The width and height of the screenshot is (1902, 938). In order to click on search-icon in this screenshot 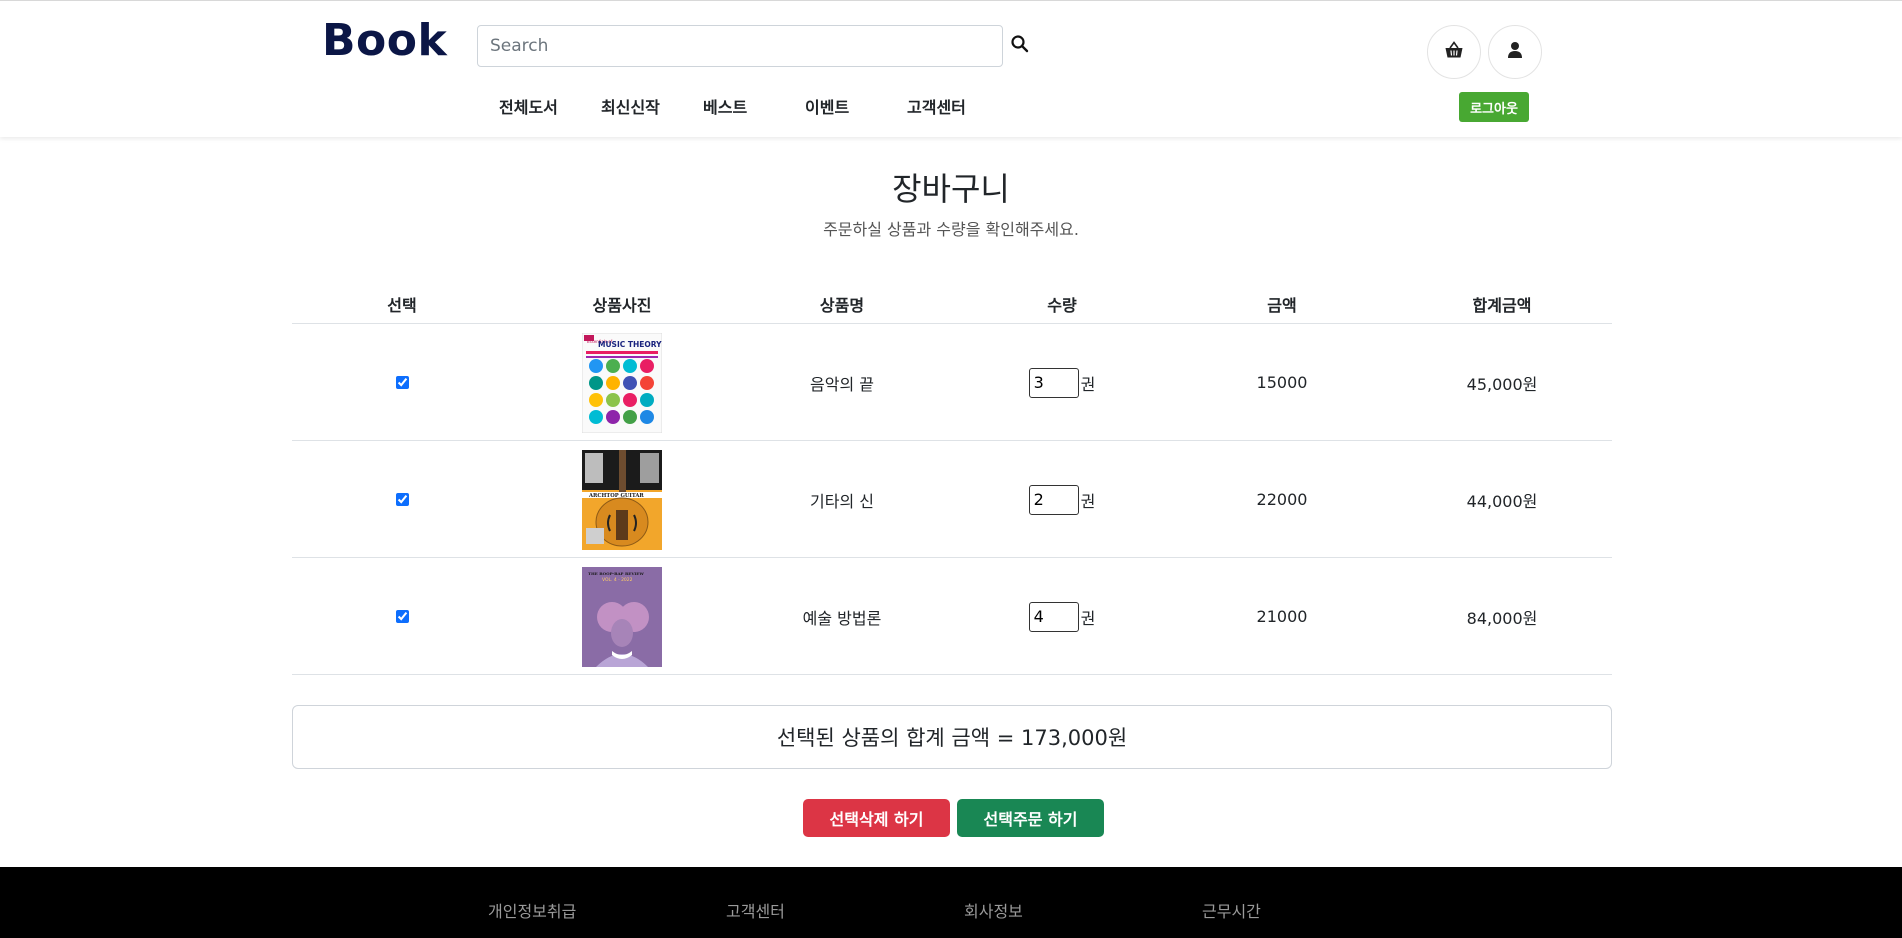, I will do `click(1022, 46)`.